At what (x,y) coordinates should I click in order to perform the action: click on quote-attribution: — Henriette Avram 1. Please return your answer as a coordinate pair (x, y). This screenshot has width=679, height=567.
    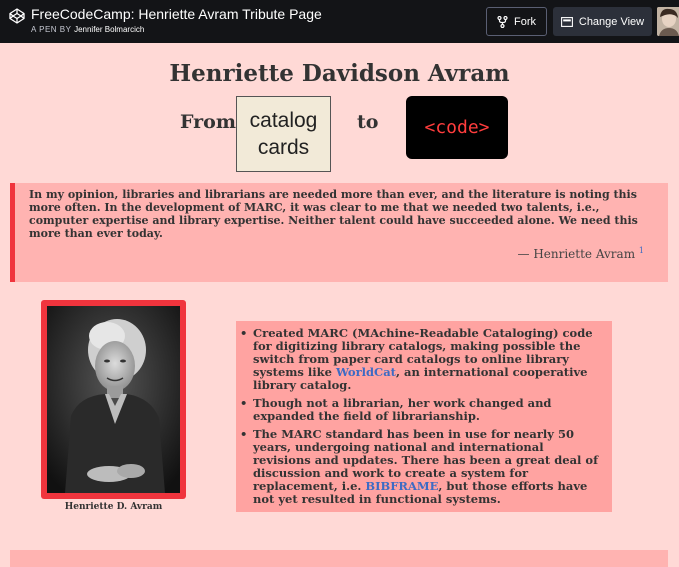
    Looking at the image, I should click on (581, 253).